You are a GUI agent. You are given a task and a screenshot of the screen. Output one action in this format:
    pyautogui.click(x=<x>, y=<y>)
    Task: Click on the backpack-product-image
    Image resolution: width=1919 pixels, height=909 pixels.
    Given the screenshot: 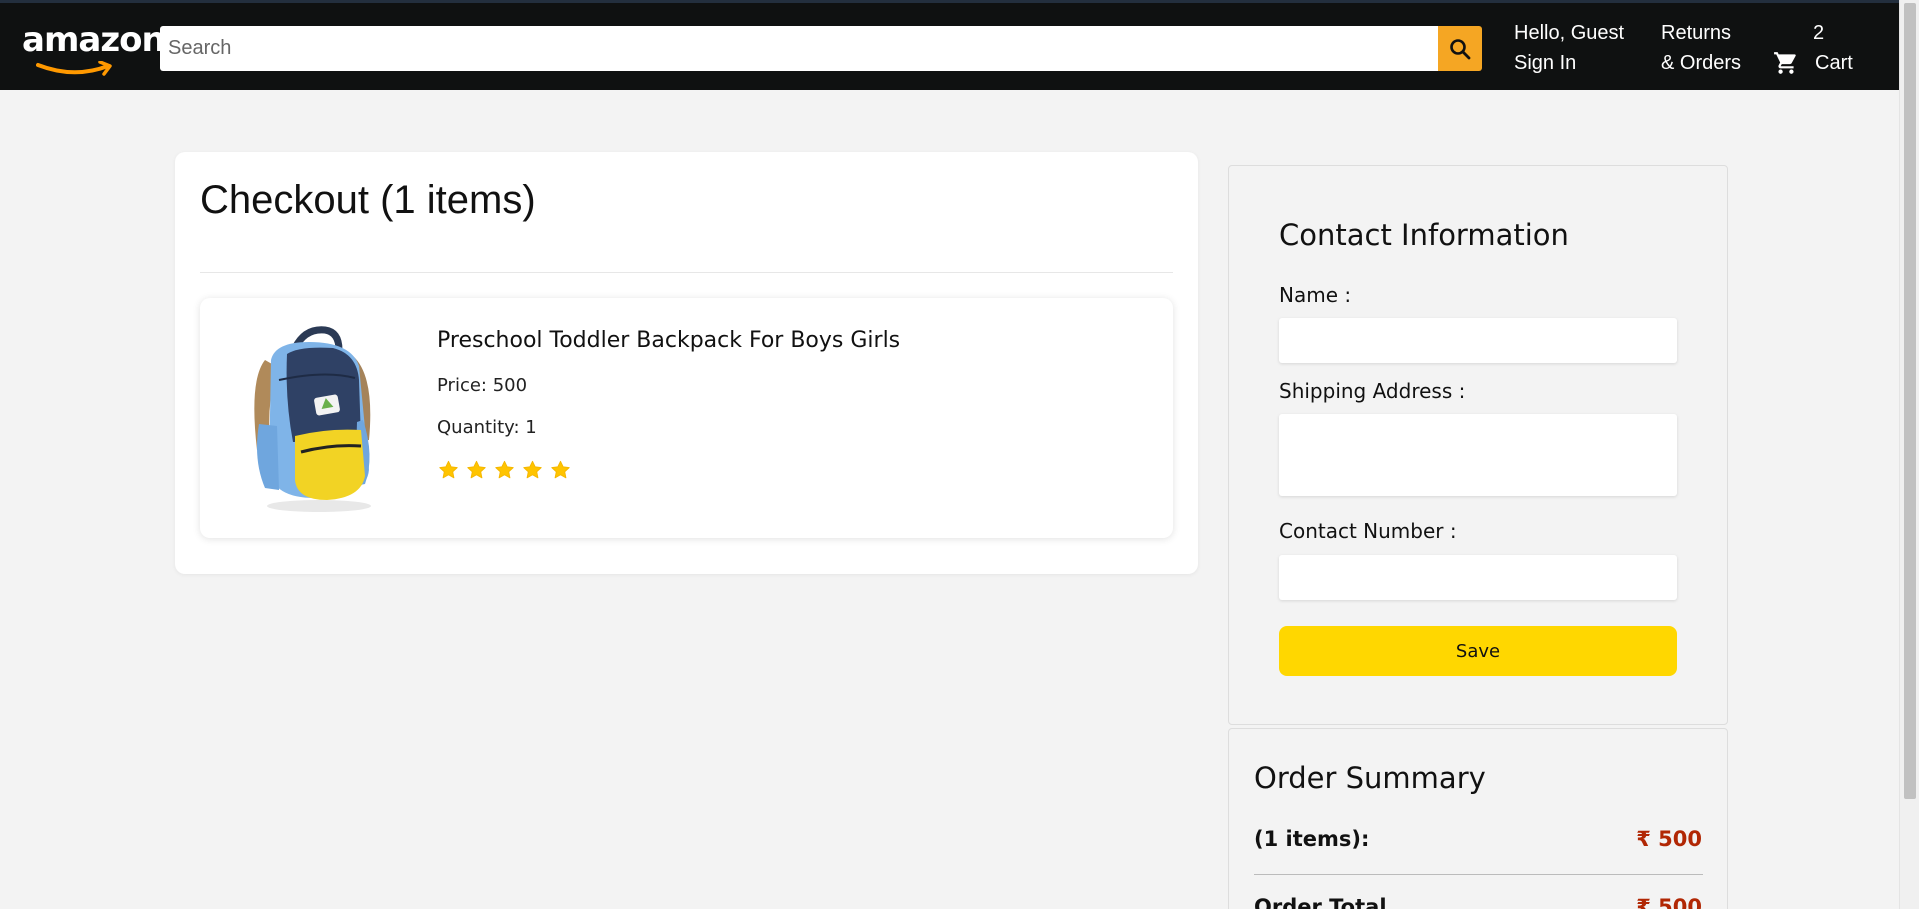 What is the action you would take?
    pyautogui.click(x=315, y=418)
    